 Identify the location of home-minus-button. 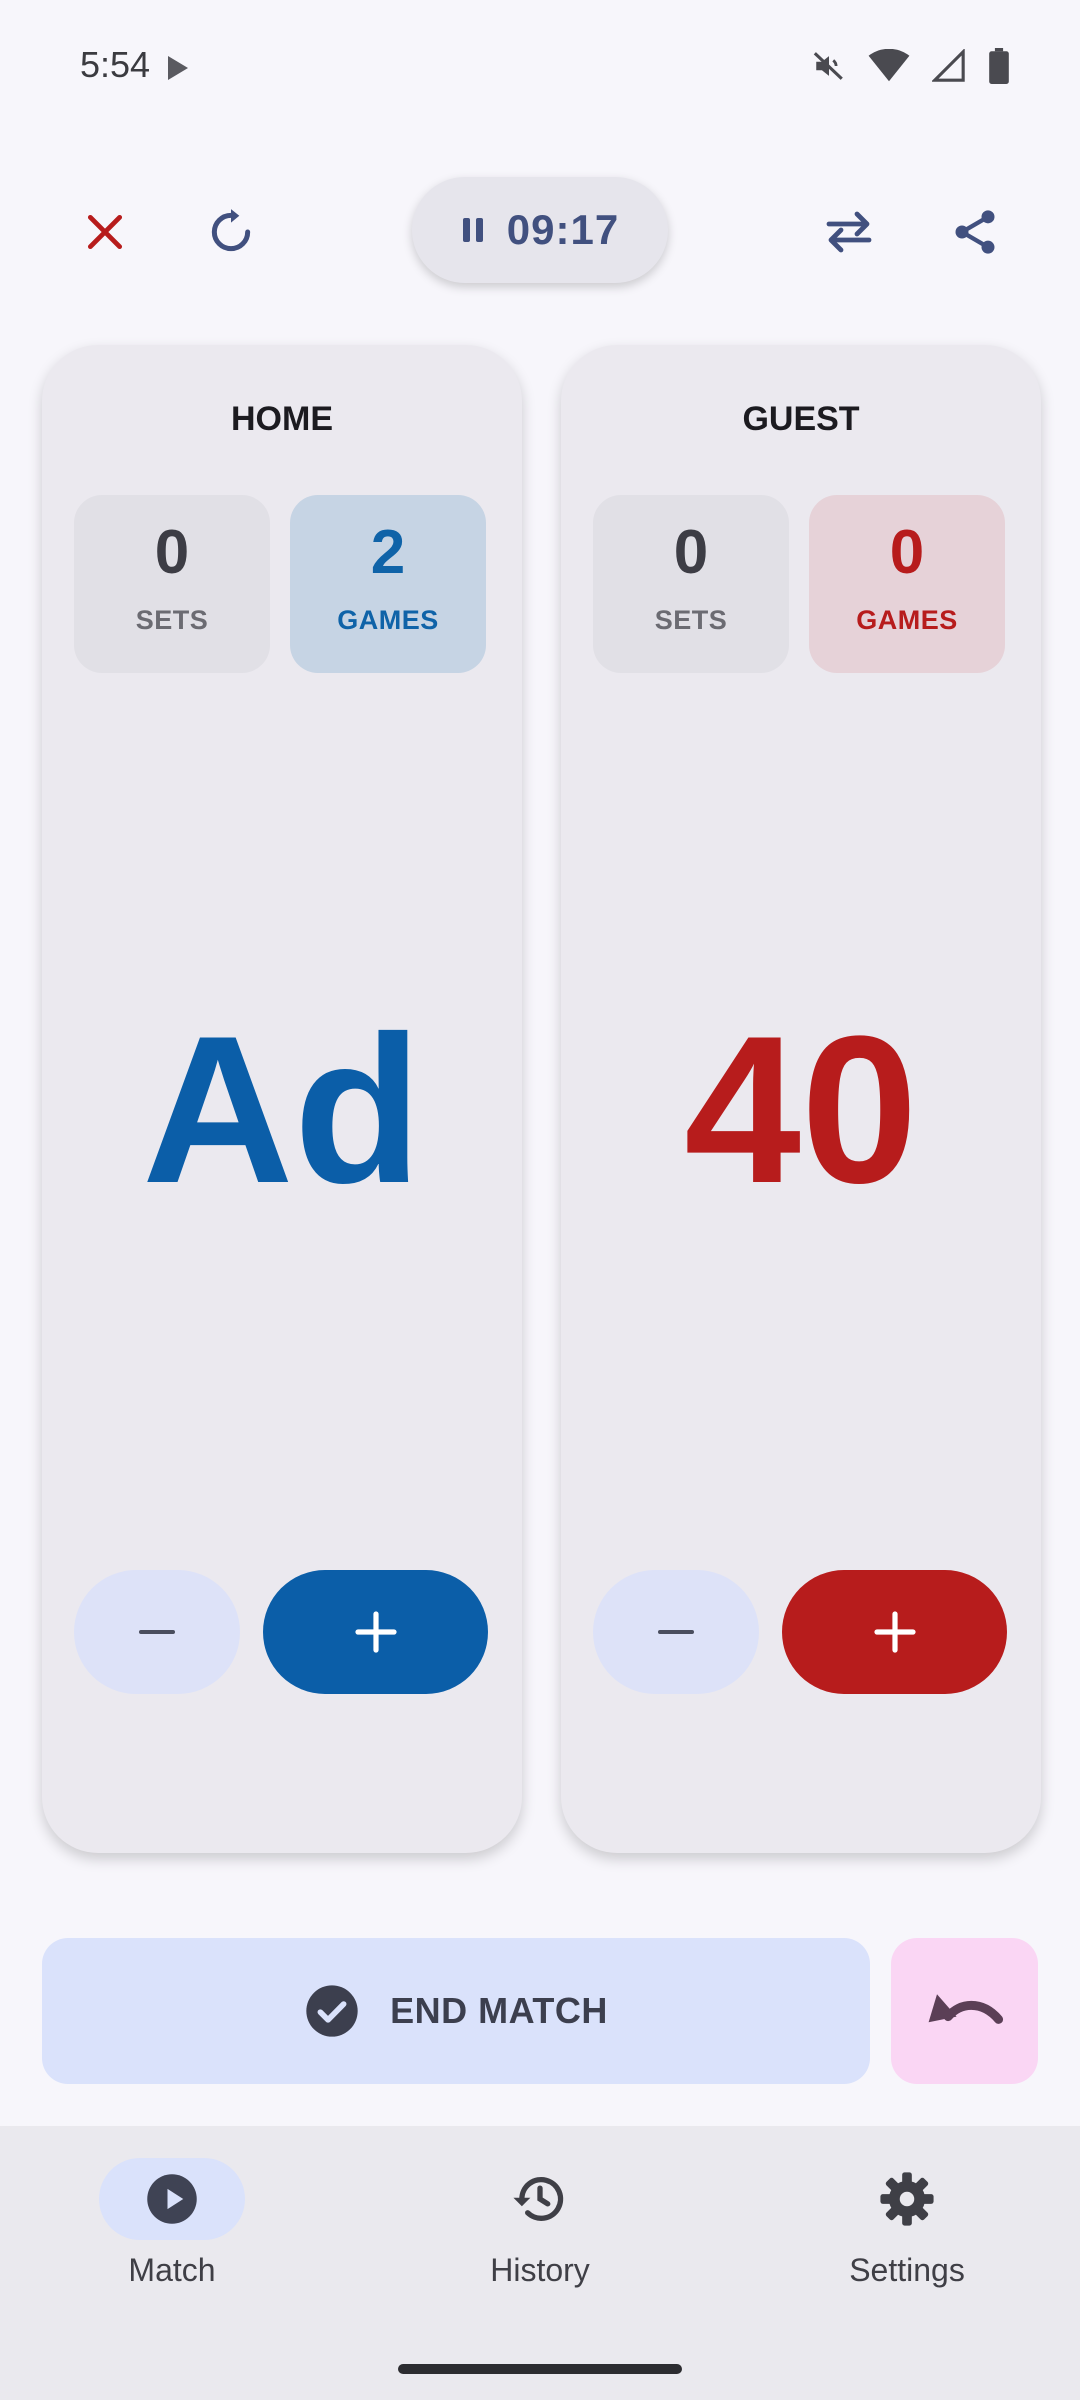
(157, 1632).